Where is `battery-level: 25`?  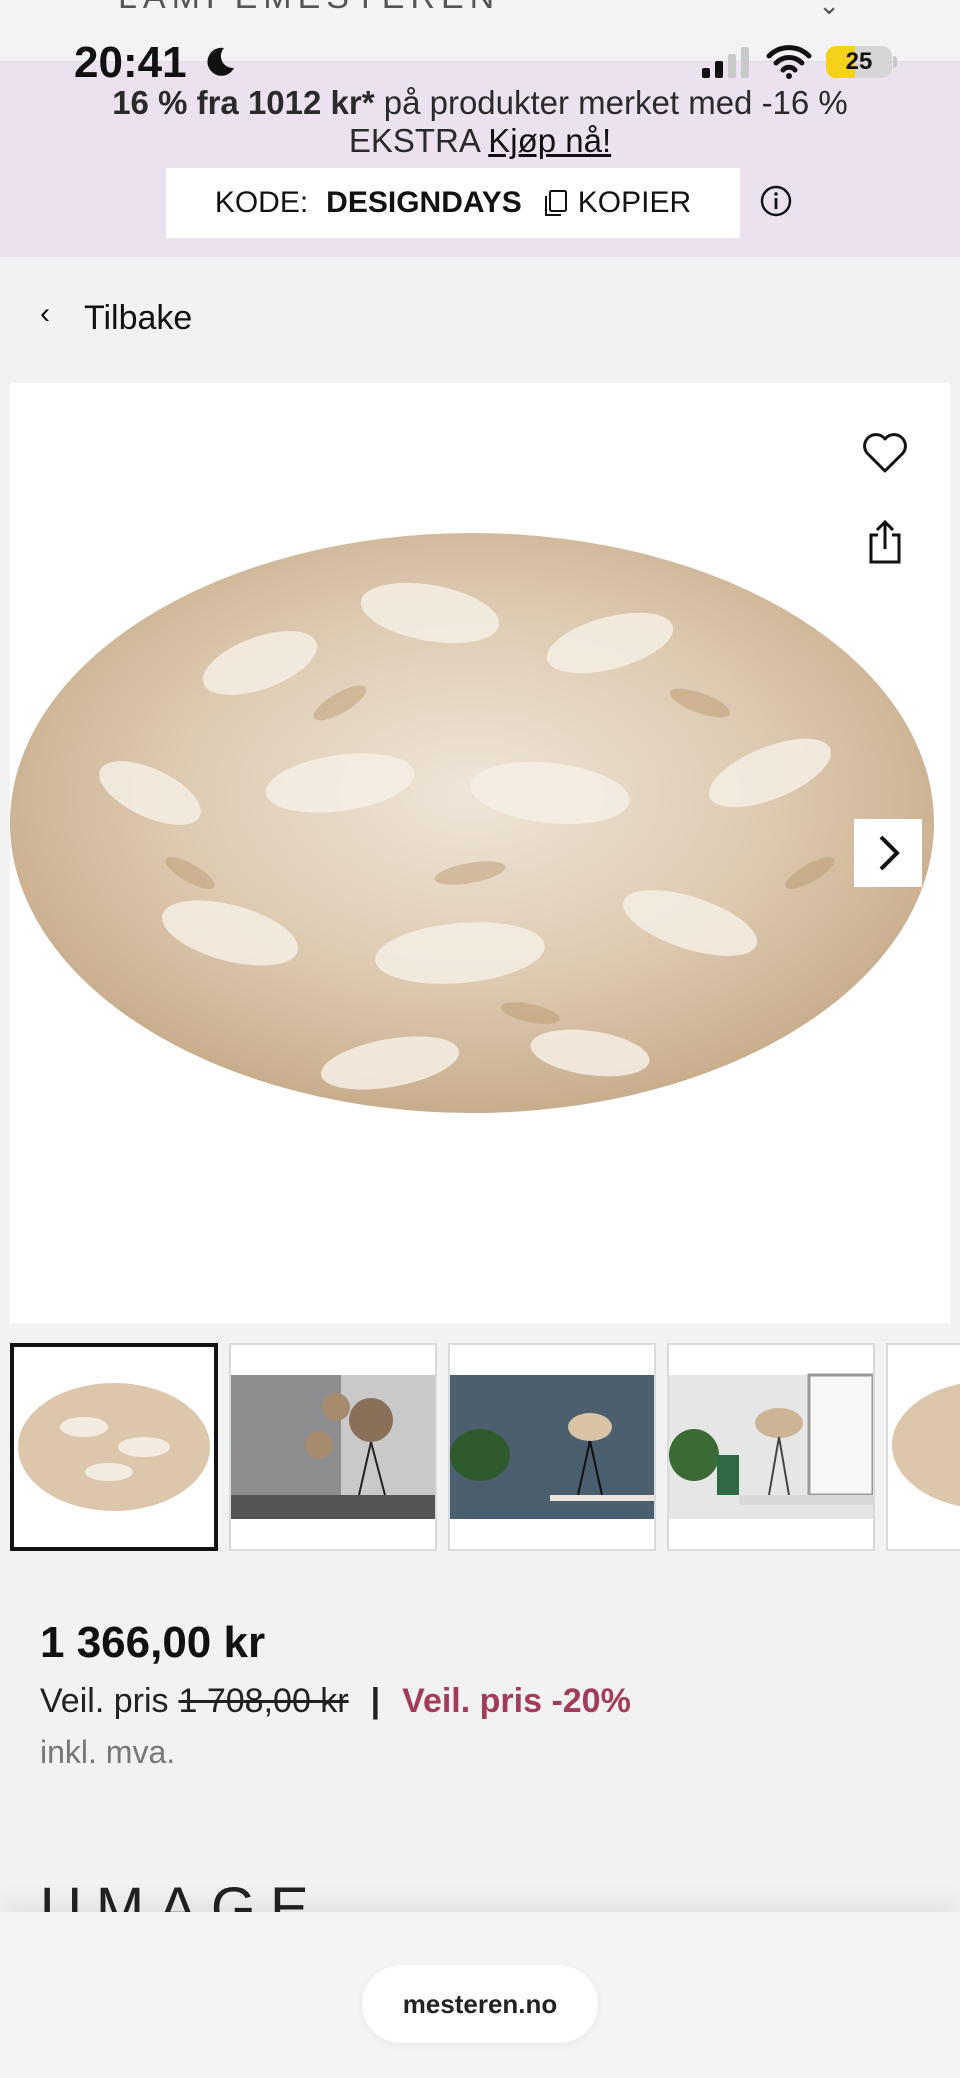
battery-level: 25 is located at coordinates (859, 61).